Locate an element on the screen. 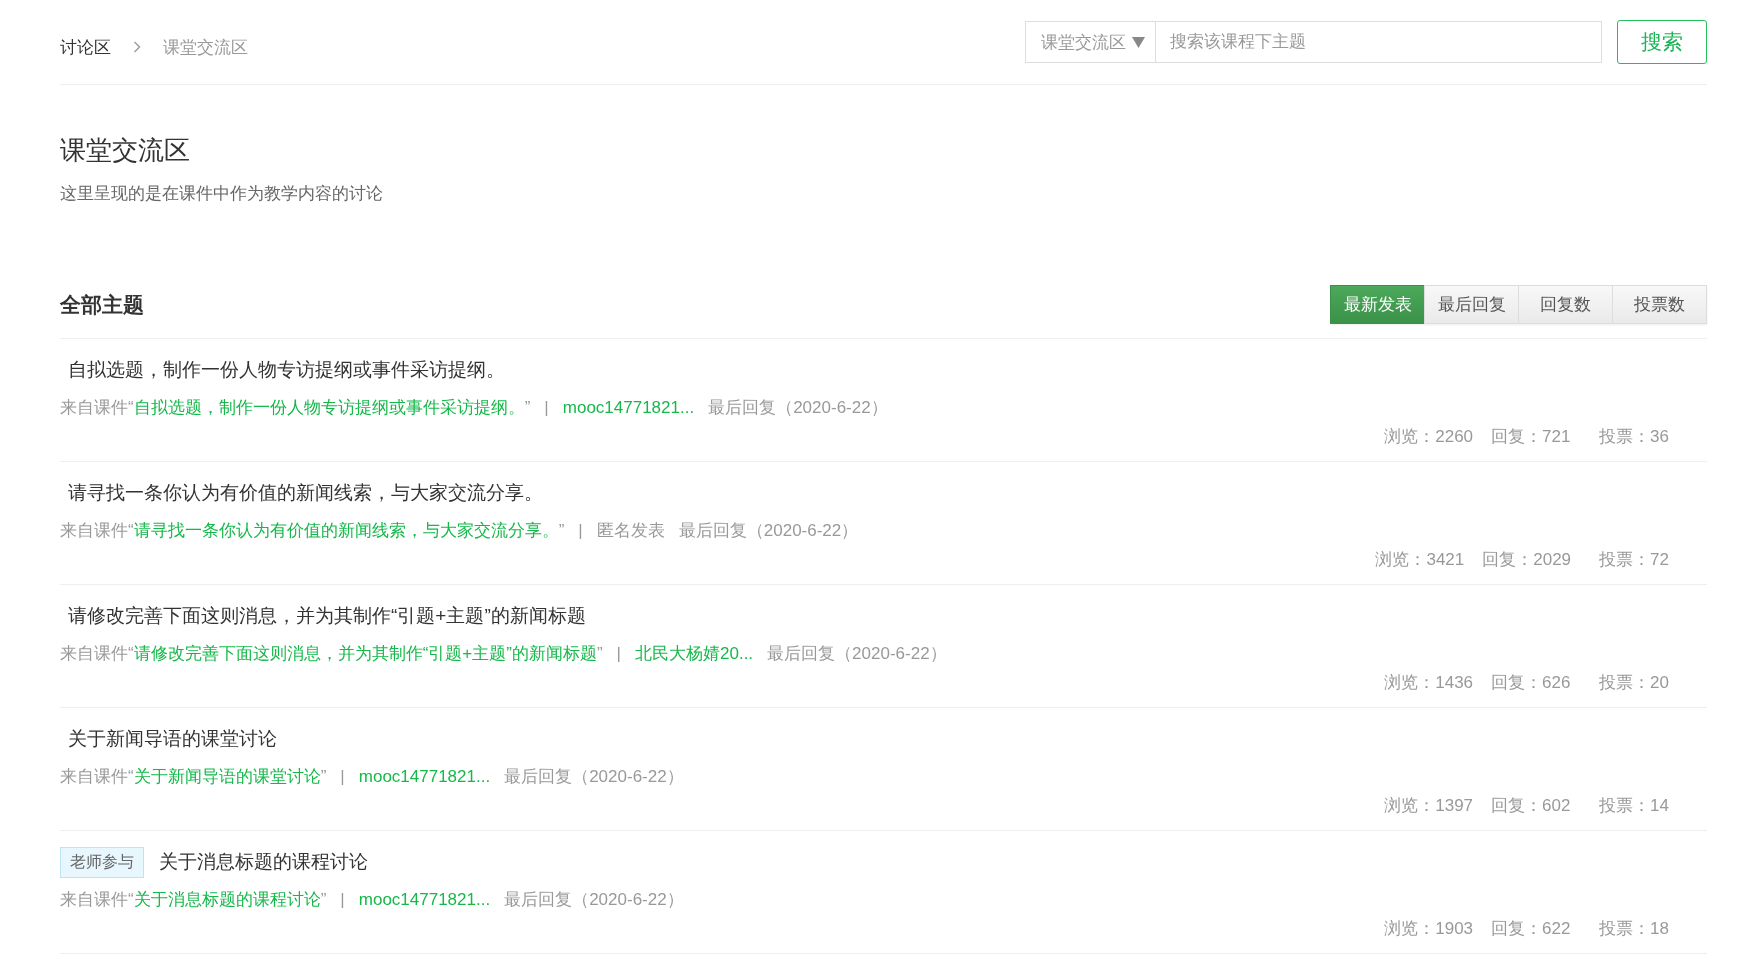 Image resolution: width=1764 pixels, height=957 pixels. courseware-link: 自拟选题，制作一份人物专访提纲或事件采访提纲。 is located at coordinates (329, 407).